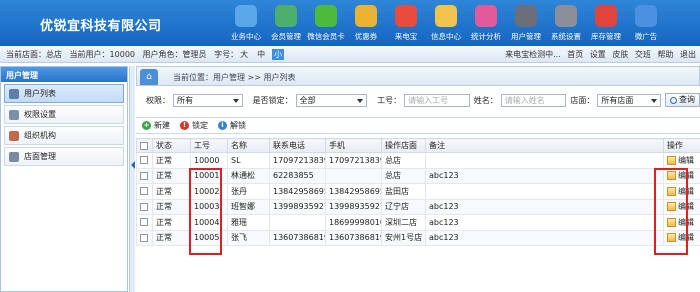 Image resolution: width=700 pixels, height=292 pixels. What do you see at coordinates (688, 54) in the screenshot?
I see `logout-link: 退出` at bounding box center [688, 54].